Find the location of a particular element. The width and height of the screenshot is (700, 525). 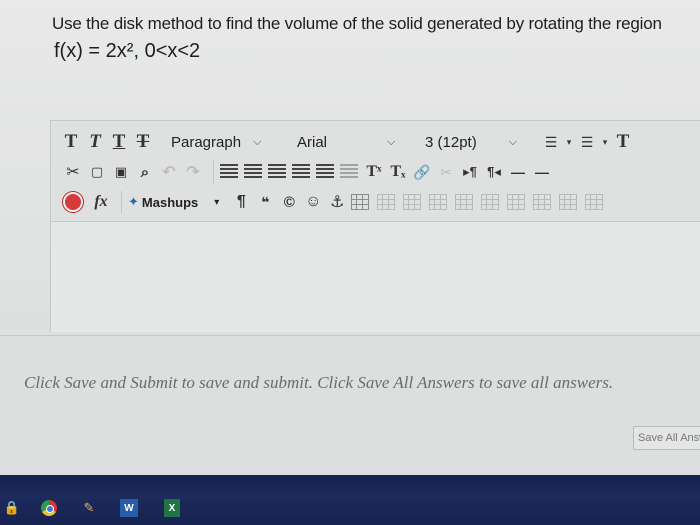

copyright-button: © is located at coordinates (289, 202).